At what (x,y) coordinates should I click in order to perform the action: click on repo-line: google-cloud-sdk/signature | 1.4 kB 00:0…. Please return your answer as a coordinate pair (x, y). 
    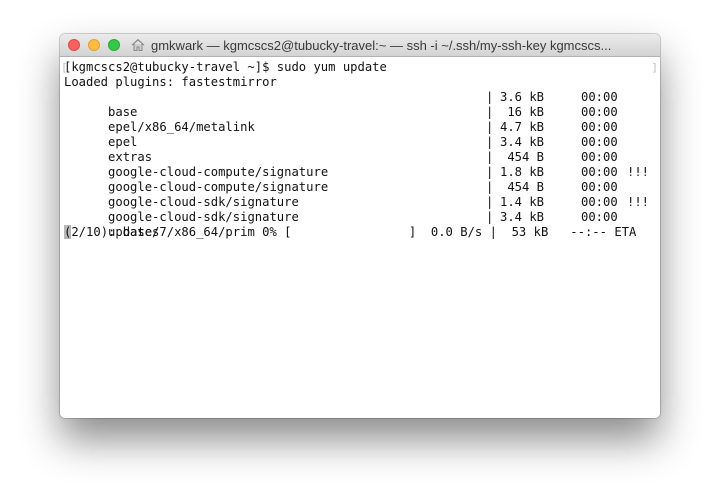
    Looking at the image, I should click on (359, 209).